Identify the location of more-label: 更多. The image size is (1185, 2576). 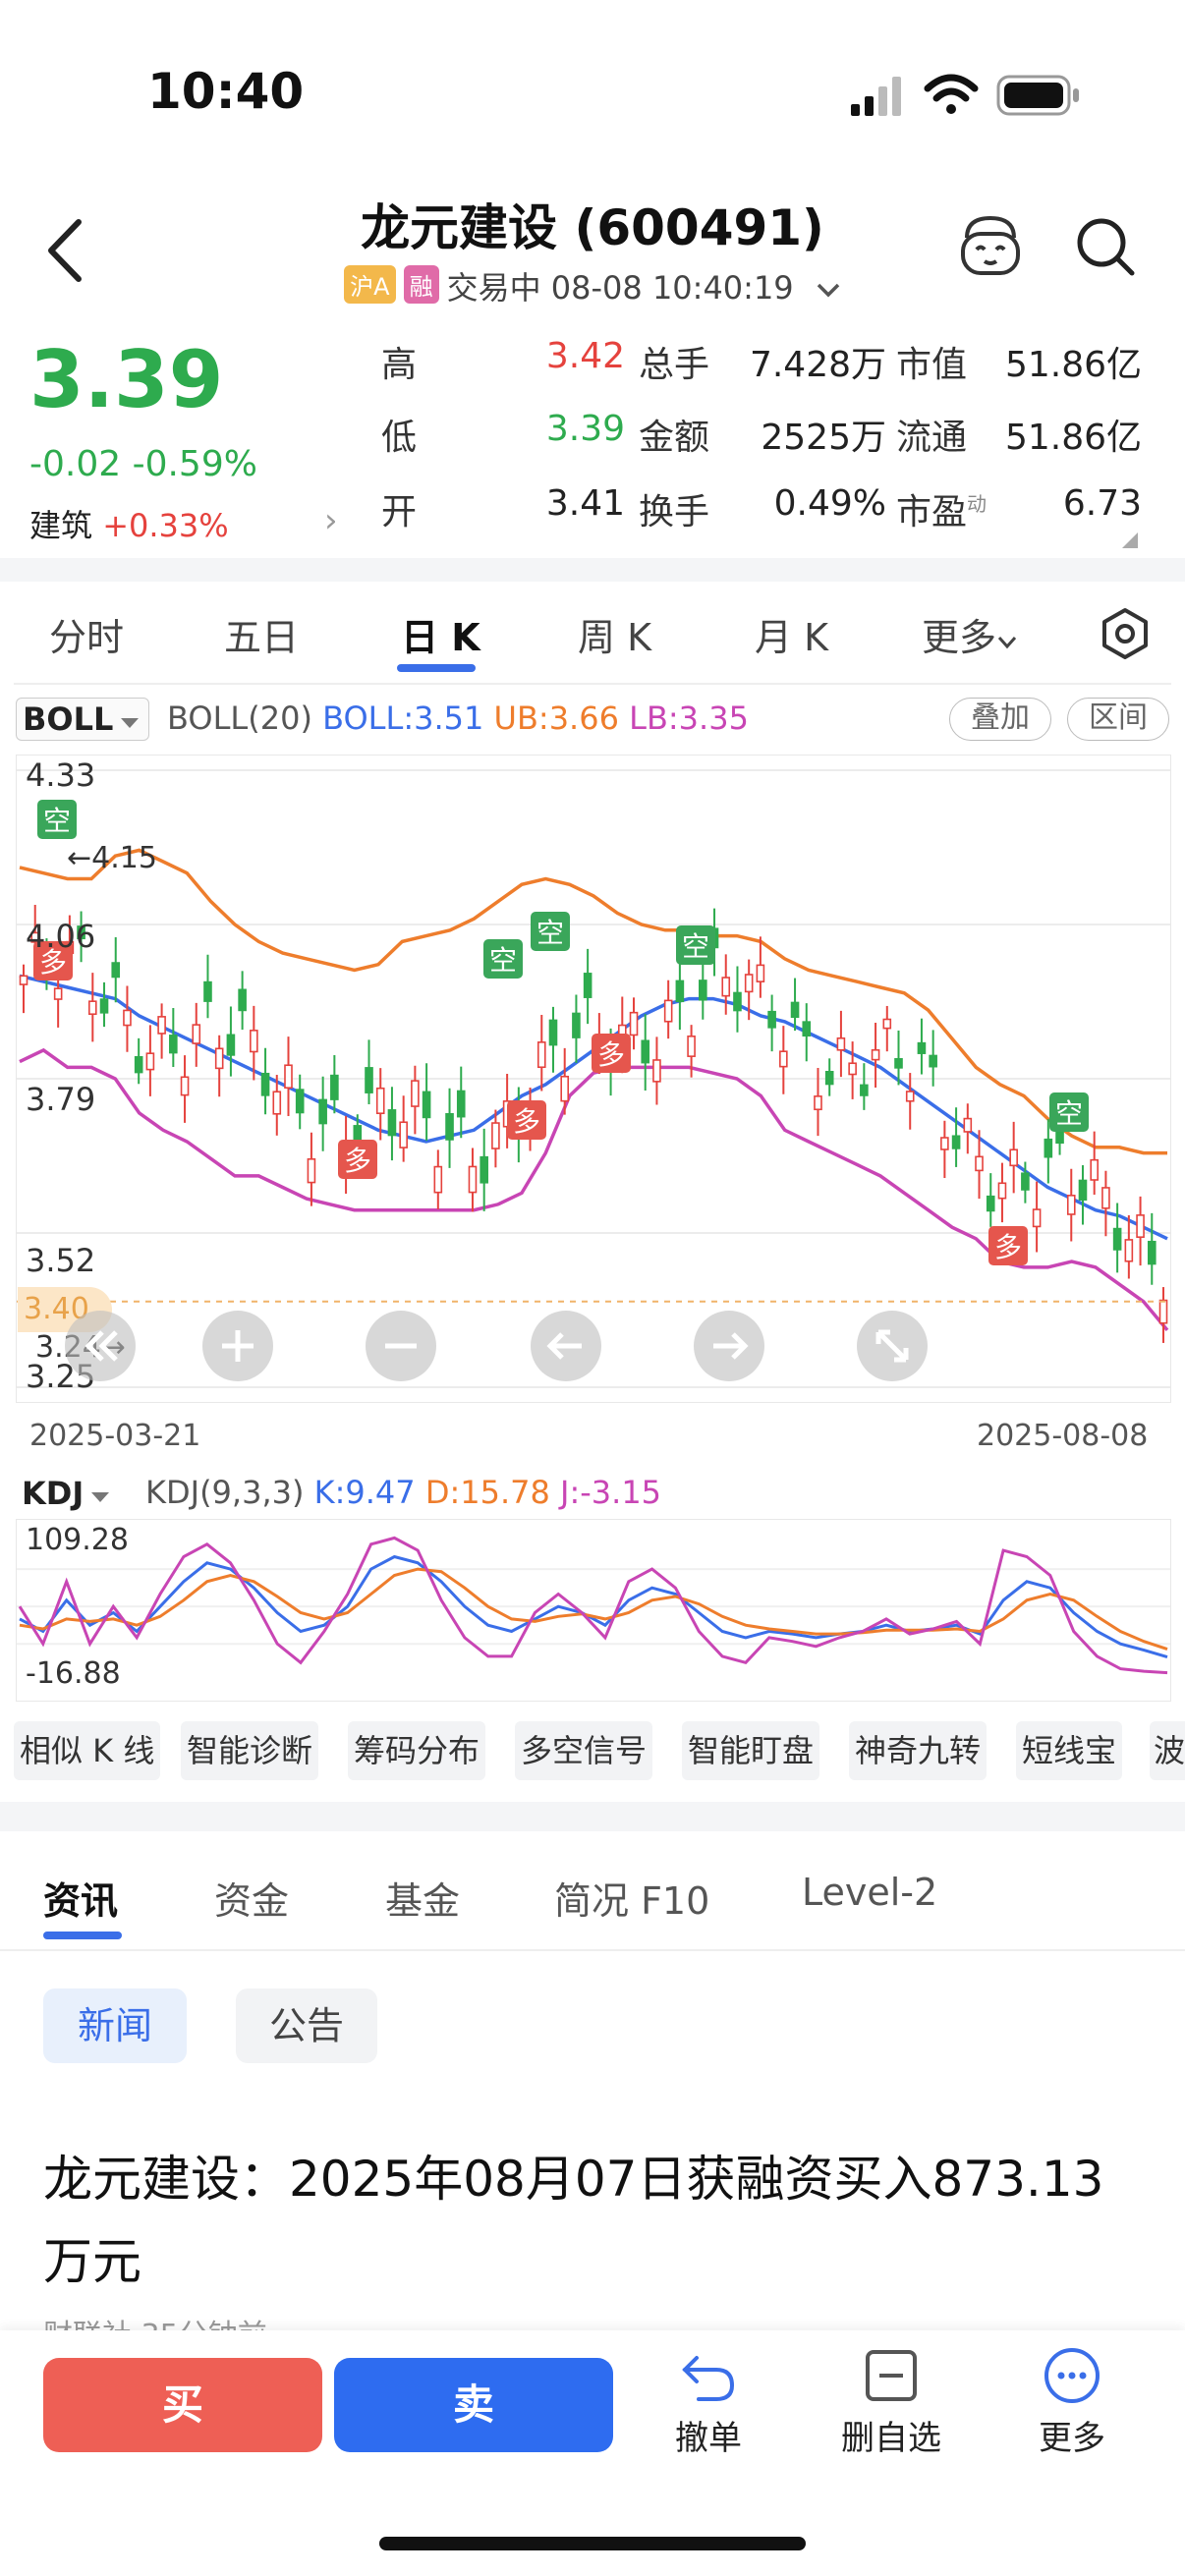
(1072, 2438).